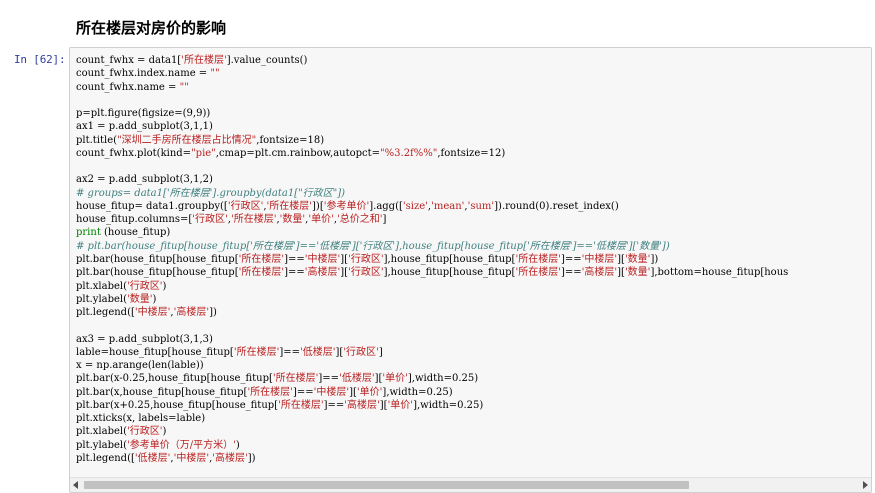  Describe the element at coordinates (865, 485) in the screenshot. I see `scroll-right-arrow-icon` at that location.